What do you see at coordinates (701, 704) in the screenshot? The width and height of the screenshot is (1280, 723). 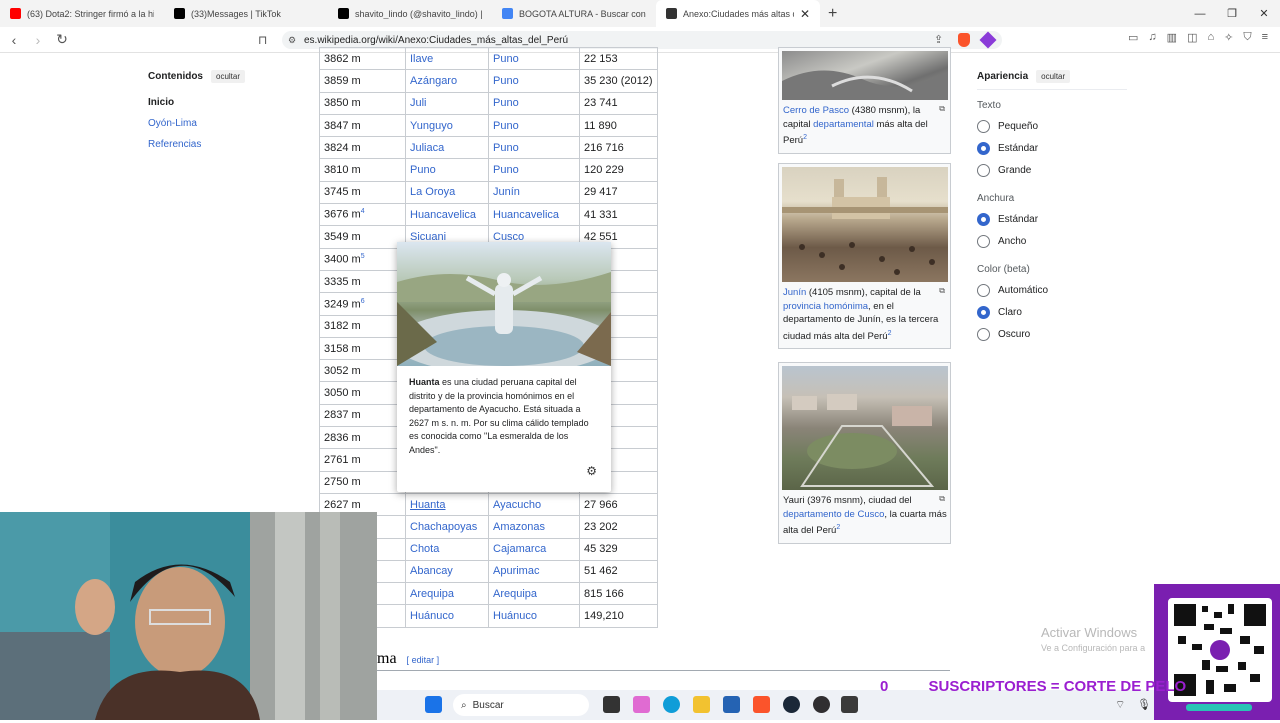 I see `file-explorer-icon` at bounding box center [701, 704].